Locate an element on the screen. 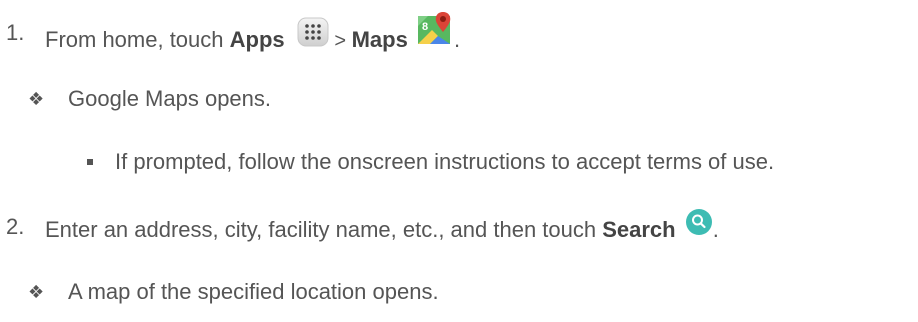 This screenshot has height=322, width=918. google-maps-icon: 8 is located at coordinates (435, 31).